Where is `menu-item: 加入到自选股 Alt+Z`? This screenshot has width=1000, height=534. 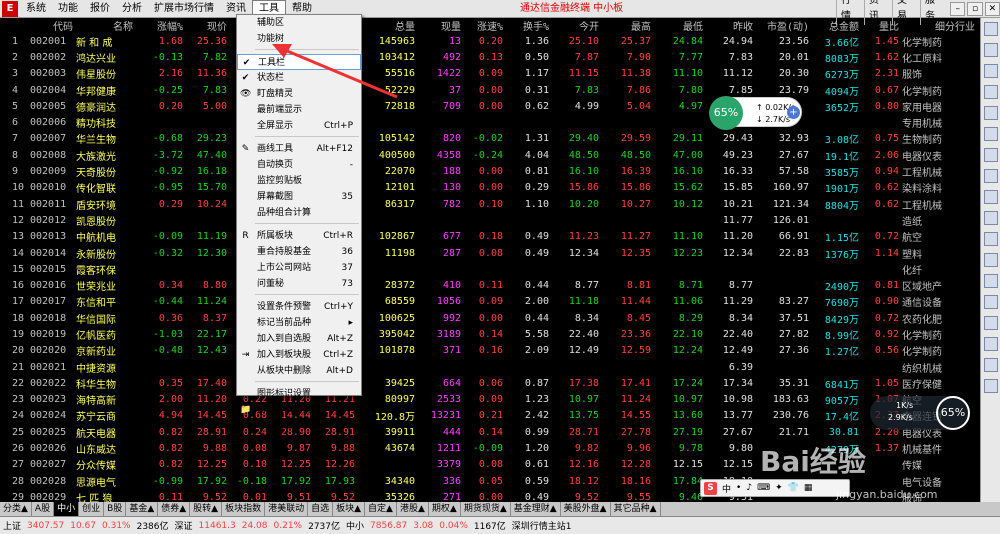 menu-item: 加入到自选股 Alt+Z is located at coordinates (299, 339).